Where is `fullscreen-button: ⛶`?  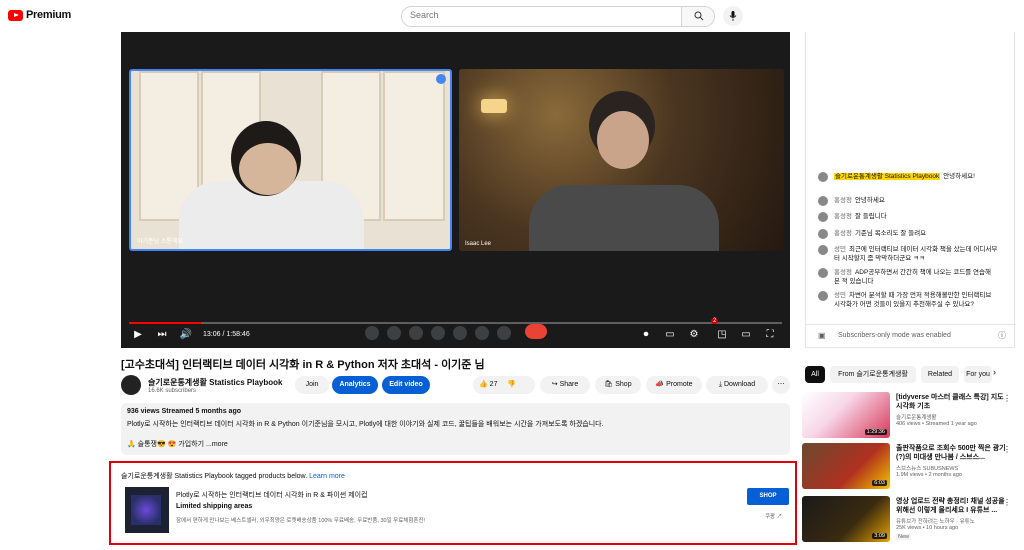 fullscreen-button: ⛶ is located at coordinates (770, 334).